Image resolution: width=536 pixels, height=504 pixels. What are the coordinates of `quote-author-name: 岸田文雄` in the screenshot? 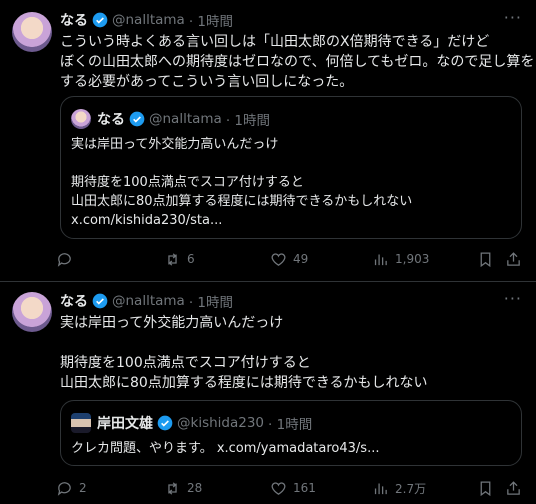 It's located at (125, 424).